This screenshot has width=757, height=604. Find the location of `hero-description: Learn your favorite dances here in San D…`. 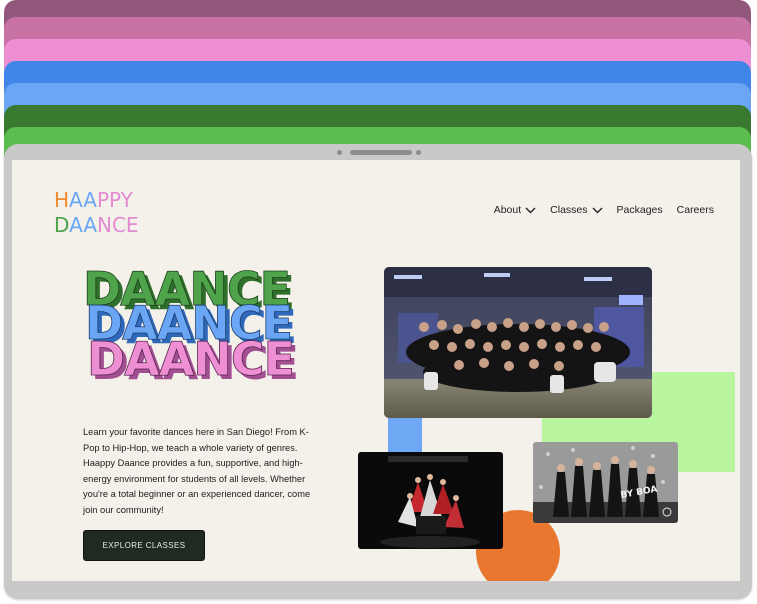

hero-description: Learn your favorite dances here in San D… is located at coordinates (197, 471).